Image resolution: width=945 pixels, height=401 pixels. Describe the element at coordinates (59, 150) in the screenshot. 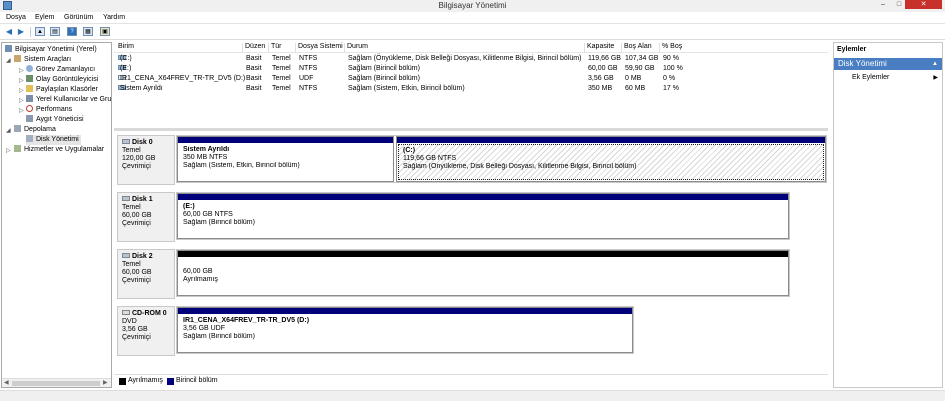

I see `tree-item-services-apps: Hizmetler ve Uygulamalar` at that location.